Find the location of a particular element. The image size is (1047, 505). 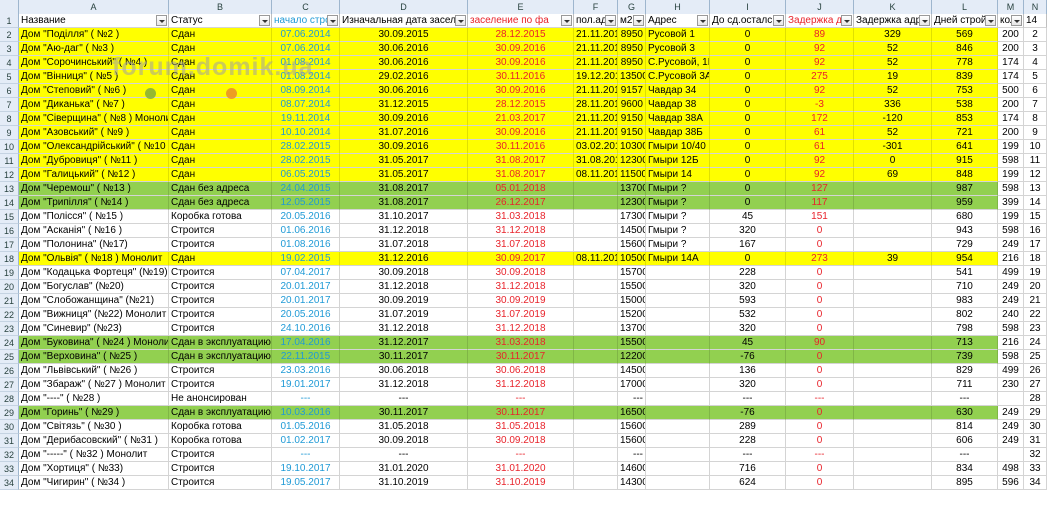

column-letter-L: L is located at coordinates (965, 7).